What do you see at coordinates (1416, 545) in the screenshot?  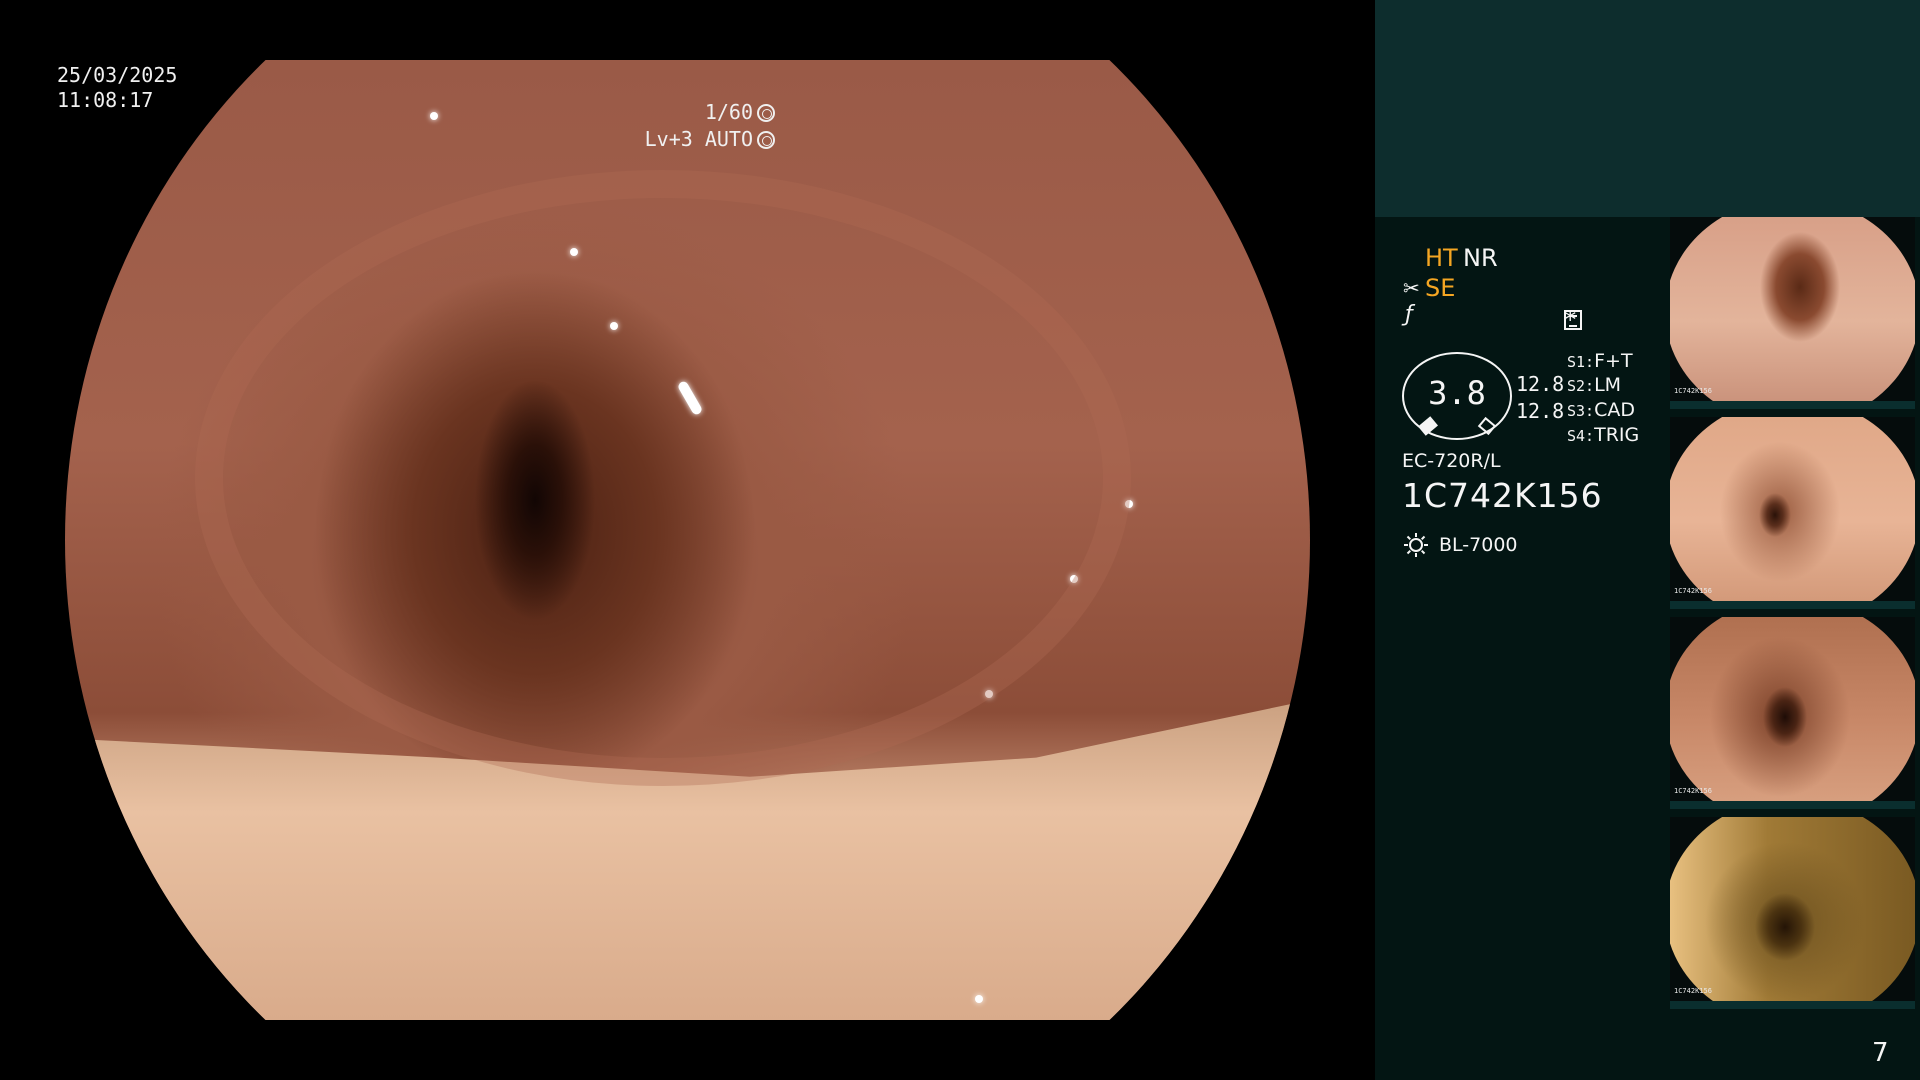 I see `light-source-icon` at bounding box center [1416, 545].